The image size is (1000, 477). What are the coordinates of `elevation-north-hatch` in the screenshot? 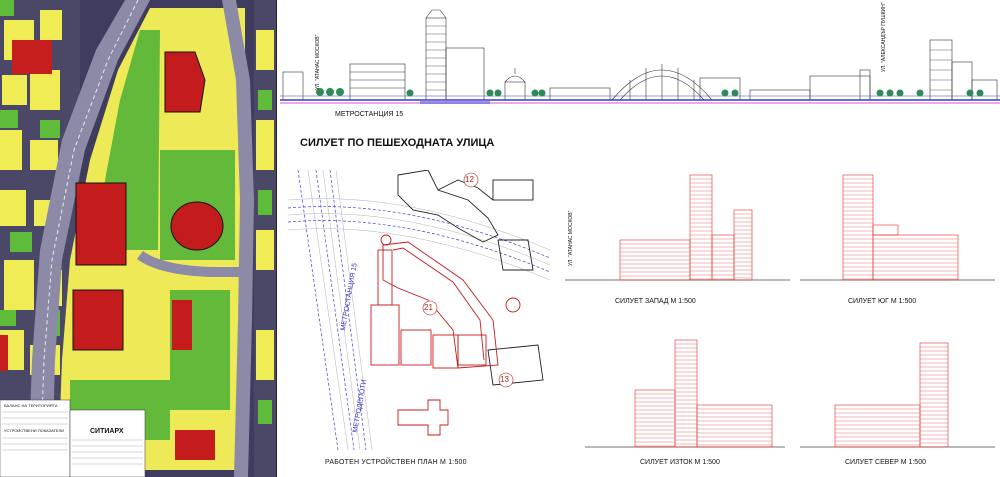 It's located at (891, 396).